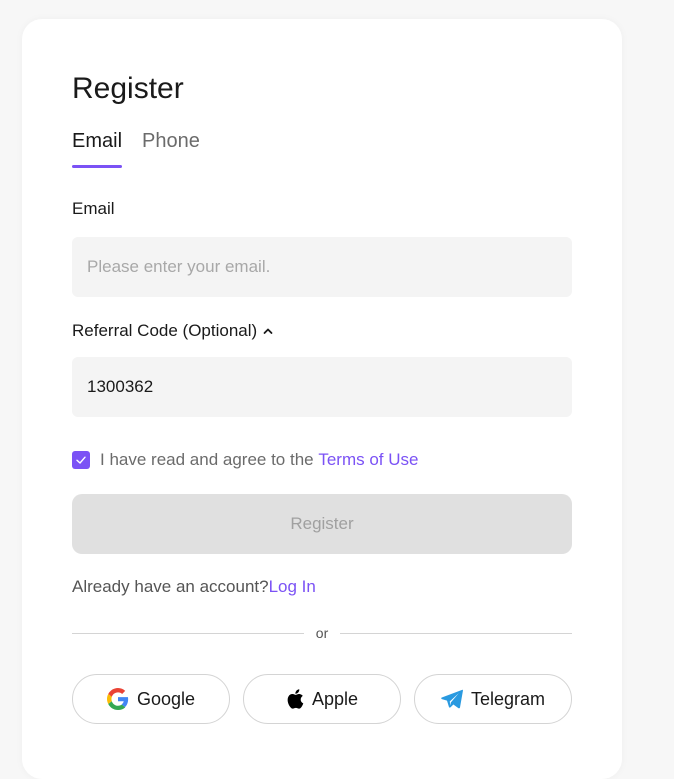  I want to click on check-icon, so click(81, 460).